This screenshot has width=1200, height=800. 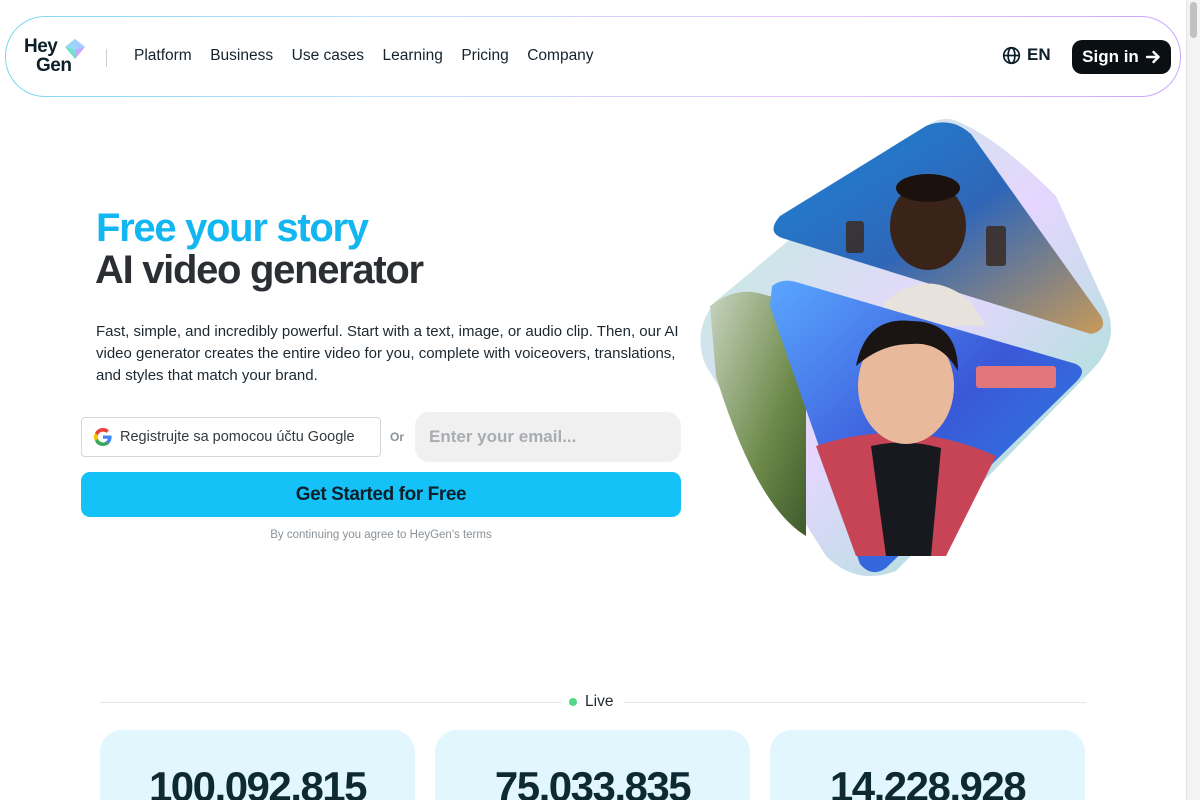 What do you see at coordinates (599, 701) in the screenshot?
I see `live-label: Live` at bounding box center [599, 701].